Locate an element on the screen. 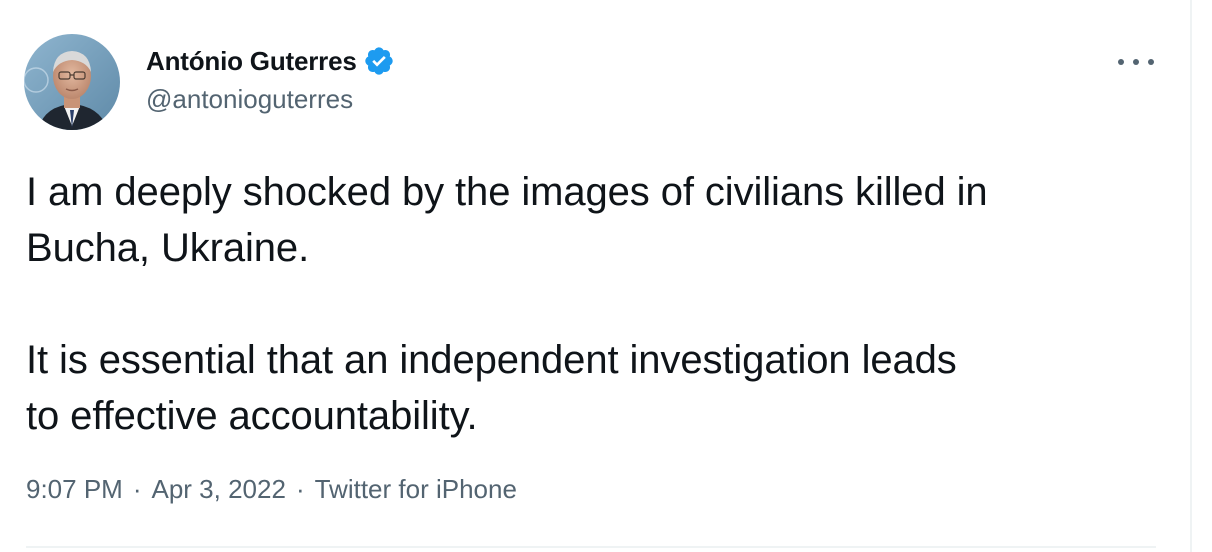 The height and width of the screenshot is (552, 1212). avatar is located at coordinates (72, 82).